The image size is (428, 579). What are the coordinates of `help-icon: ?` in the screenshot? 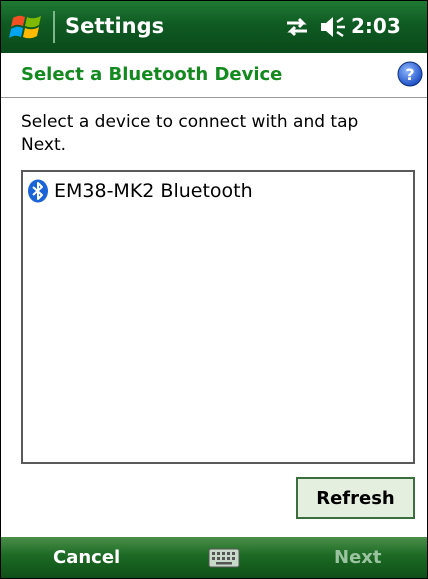 It's located at (410, 74).